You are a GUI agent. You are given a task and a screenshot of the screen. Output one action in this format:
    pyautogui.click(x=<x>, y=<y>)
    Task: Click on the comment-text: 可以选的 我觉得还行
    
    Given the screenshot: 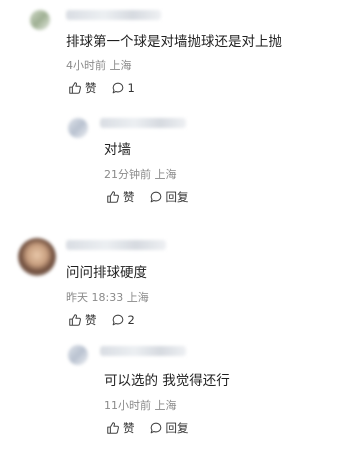 What is the action you would take?
    pyautogui.click(x=167, y=381)
    